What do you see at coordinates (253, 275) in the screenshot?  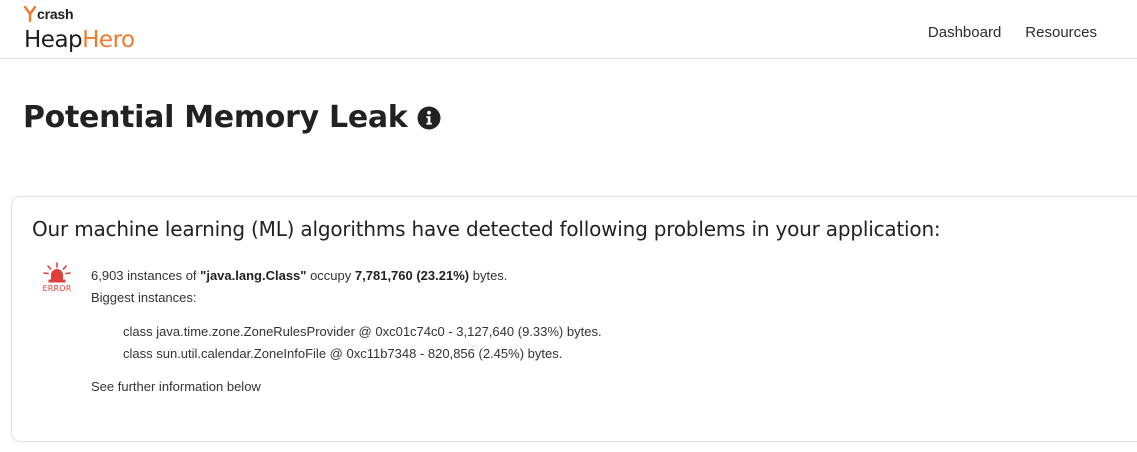 I see `class-name: "java.lang.Class"` at bounding box center [253, 275].